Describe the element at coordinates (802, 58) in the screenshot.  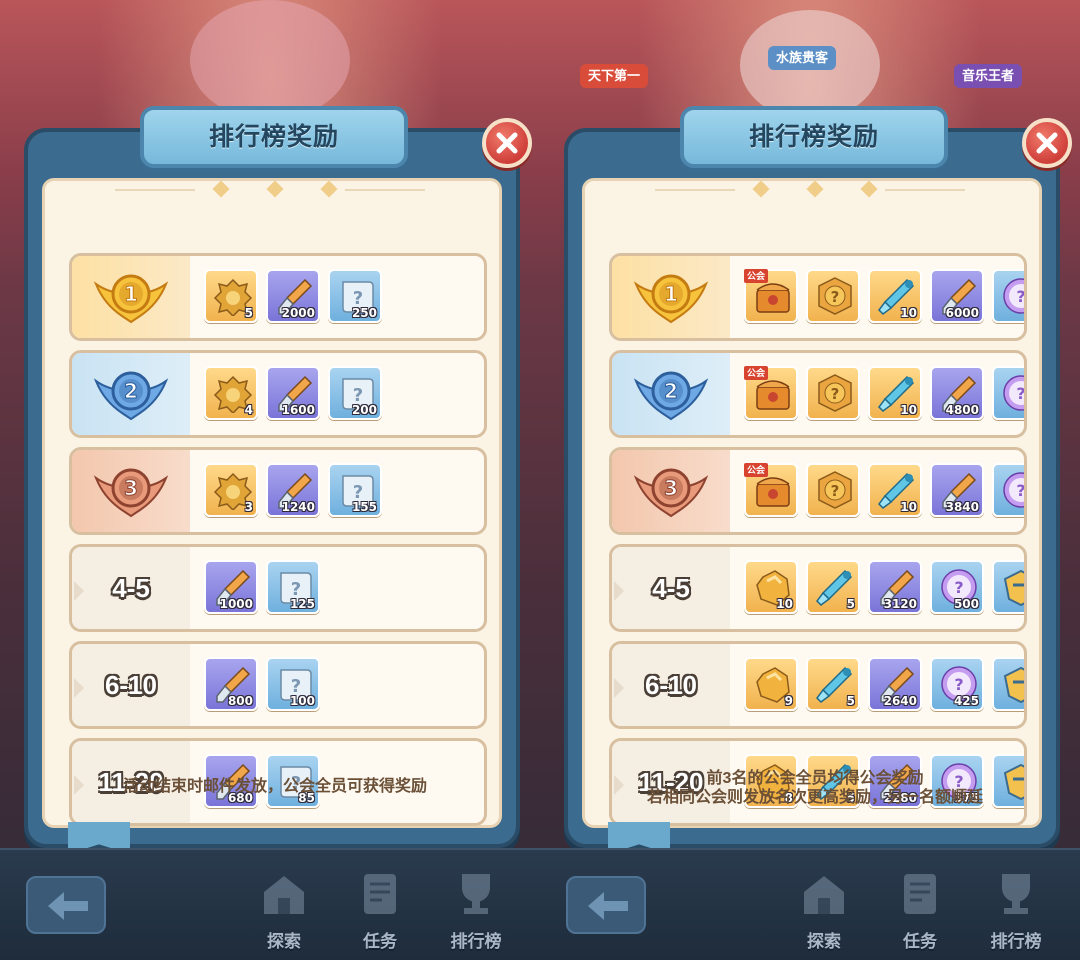
I see `title-badge: 水族贵客` at that location.